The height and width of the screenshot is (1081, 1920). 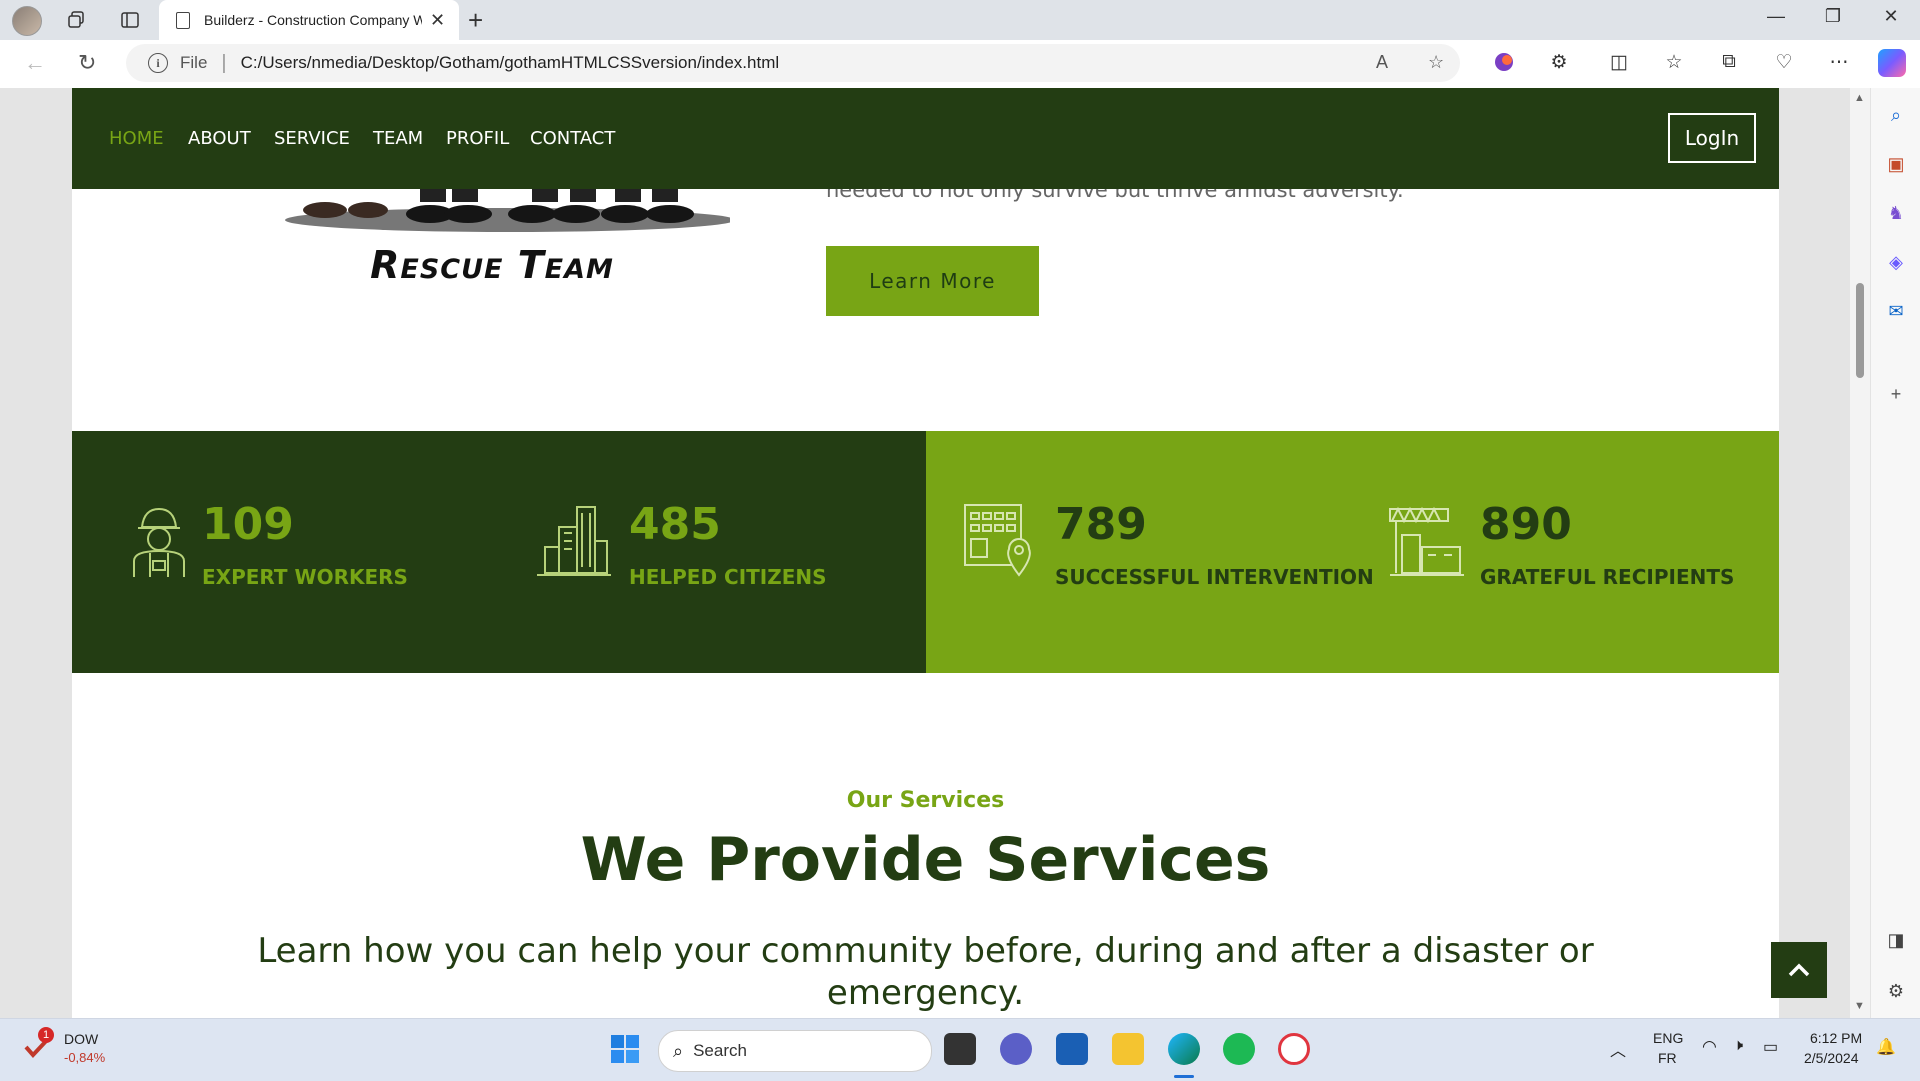 What do you see at coordinates (1859, 98) in the screenshot?
I see `scroll-up-arrow: ▲` at bounding box center [1859, 98].